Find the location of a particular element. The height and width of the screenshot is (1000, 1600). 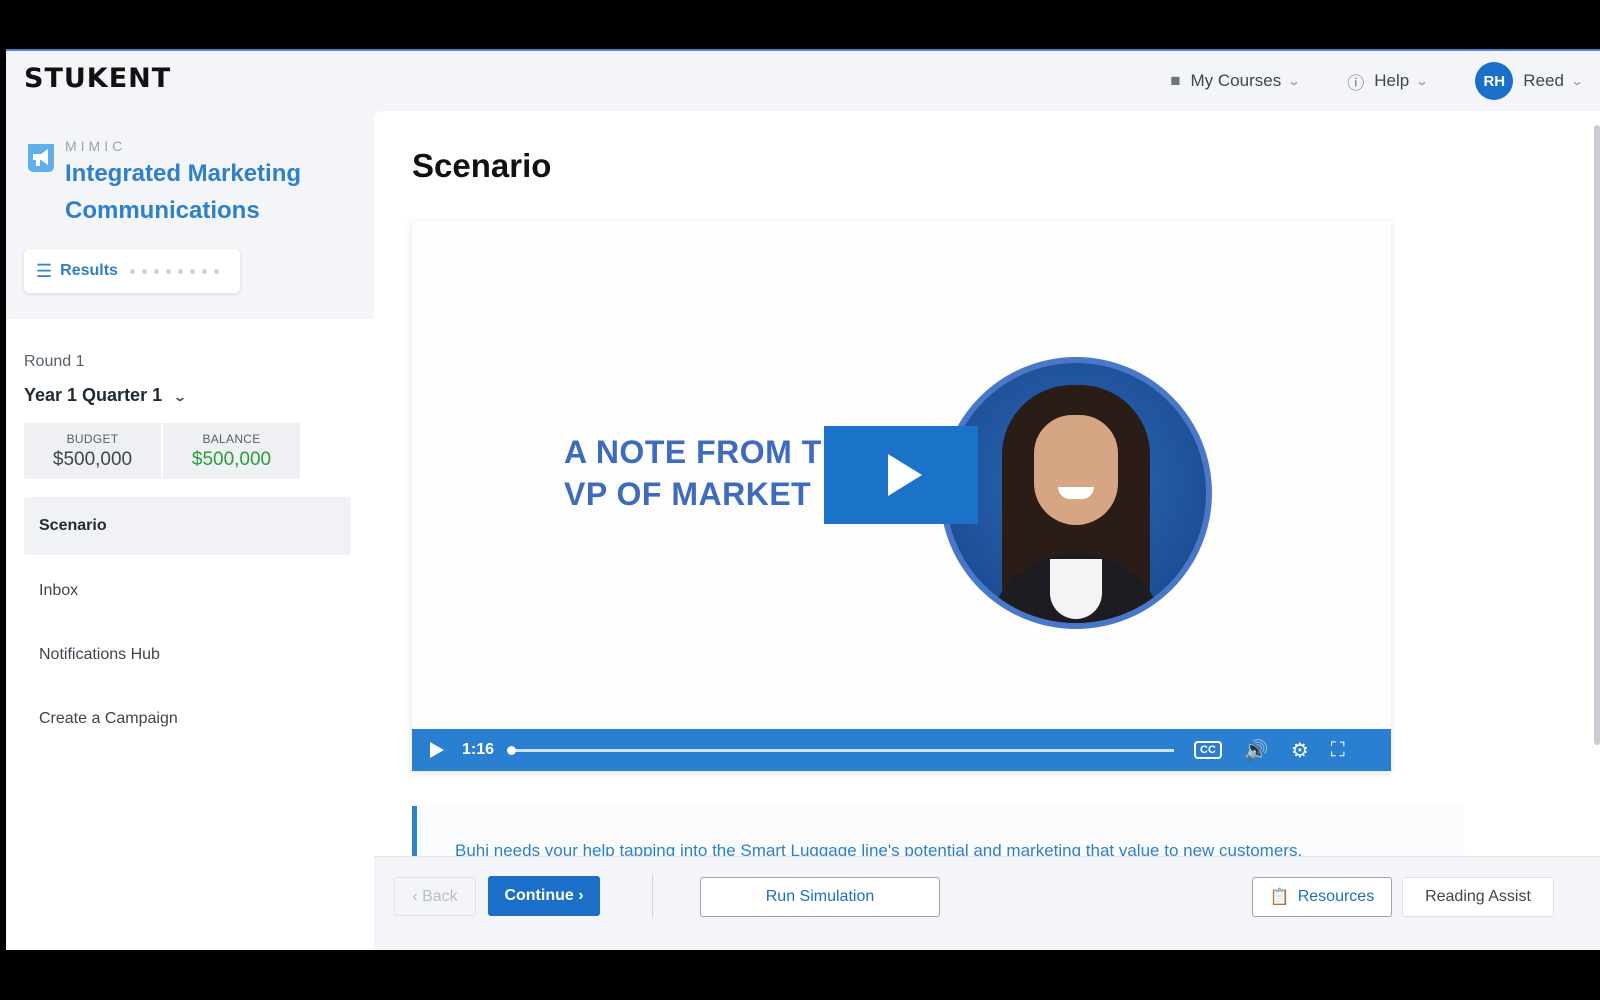

quarter-label: Year 1 Quarter 1 is located at coordinates (93, 395).